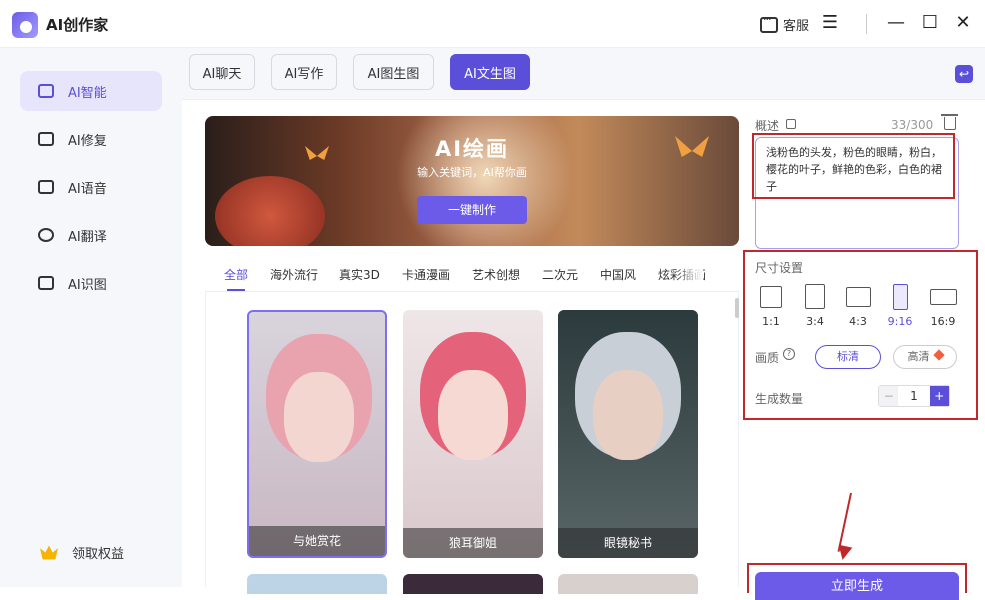 This screenshot has height=600, width=985. I want to click on category-chinese: 中国风, so click(618, 274).